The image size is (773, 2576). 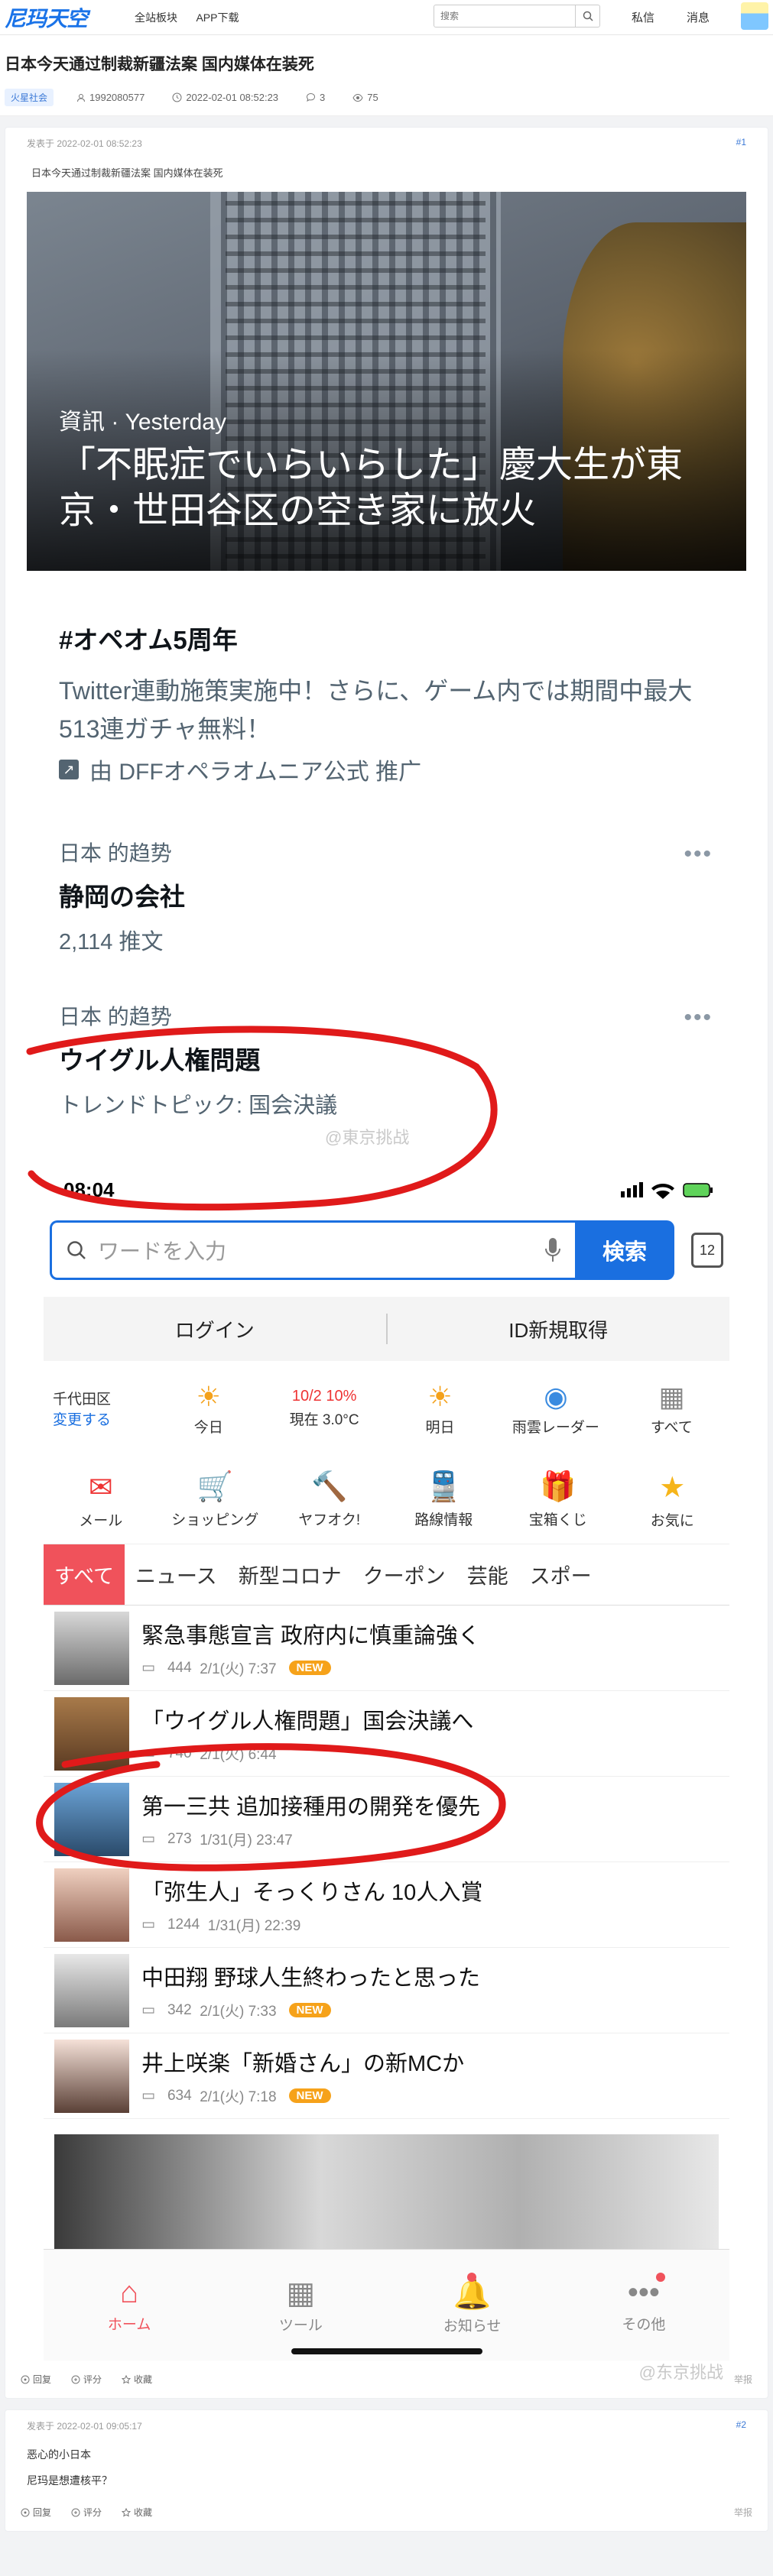 What do you see at coordinates (290, 1574) in the screenshot?
I see `tab-covid: 新型コロナ` at bounding box center [290, 1574].